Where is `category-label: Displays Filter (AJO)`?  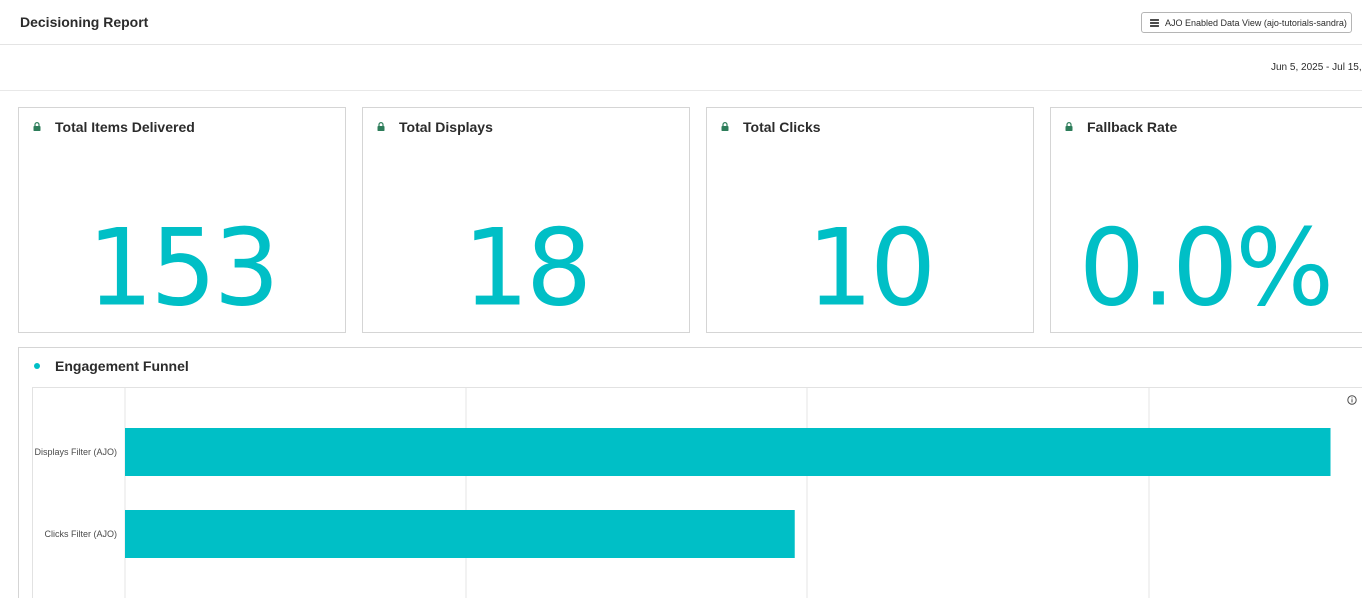 category-label: Displays Filter (AJO) is located at coordinates (75, 452).